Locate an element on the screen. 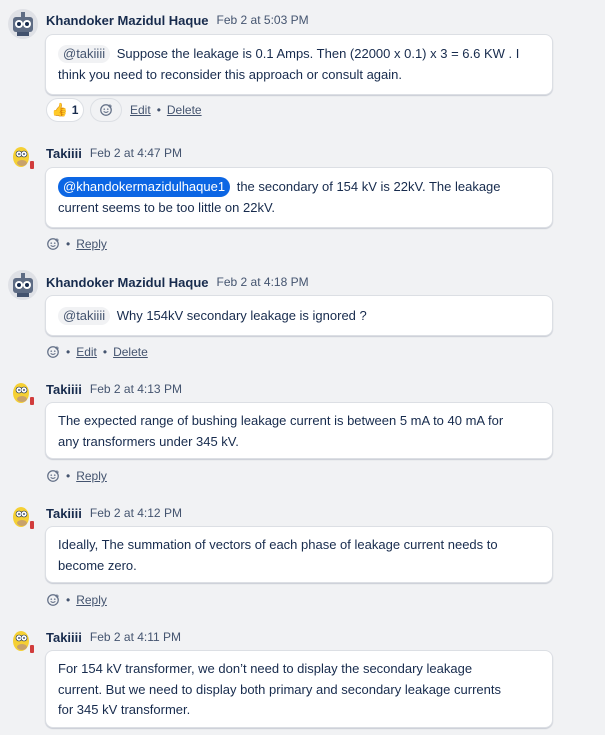  comment-timestamp: Feb 2 at 4:12 PM is located at coordinates (136, 513).